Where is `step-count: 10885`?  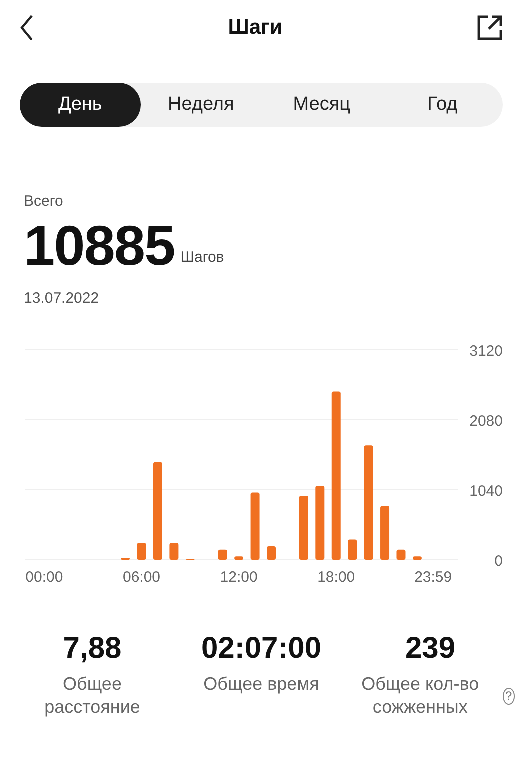 step-count: 10885 is located at coordinates (99, 246).